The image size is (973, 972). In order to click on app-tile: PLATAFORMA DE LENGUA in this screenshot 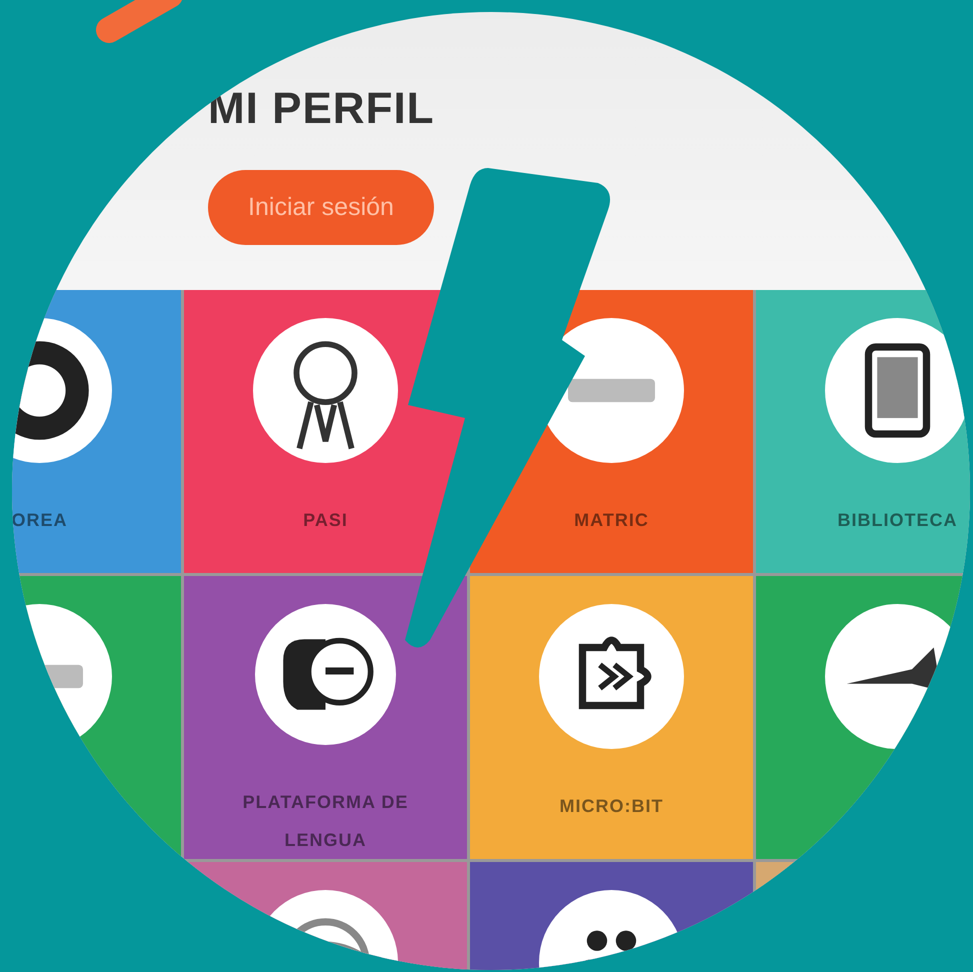, I will do `click(325, 717)`.